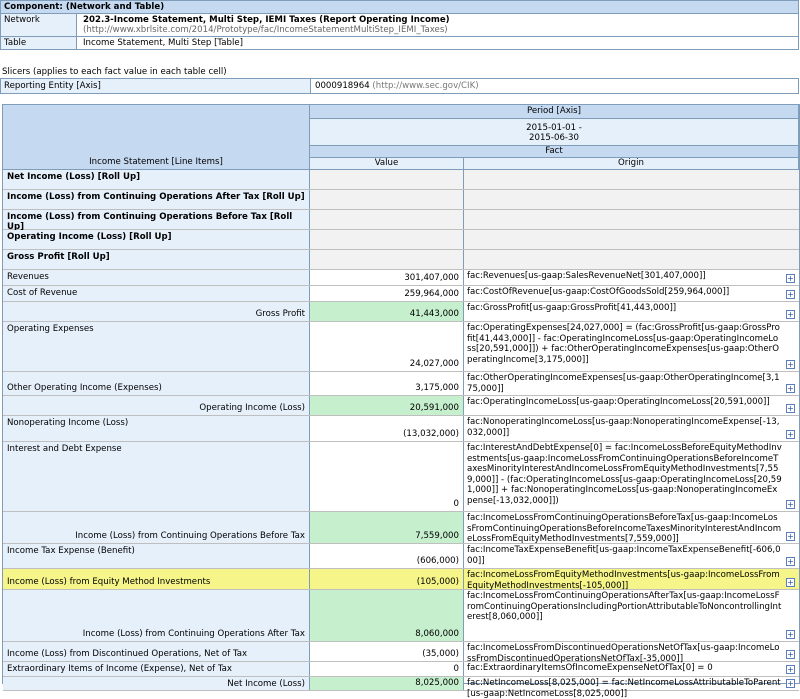  What do you see at coordinates (437, 582) in the screenshot?
I see `fact-value: (105,000)` at bounding box center [437, 582].